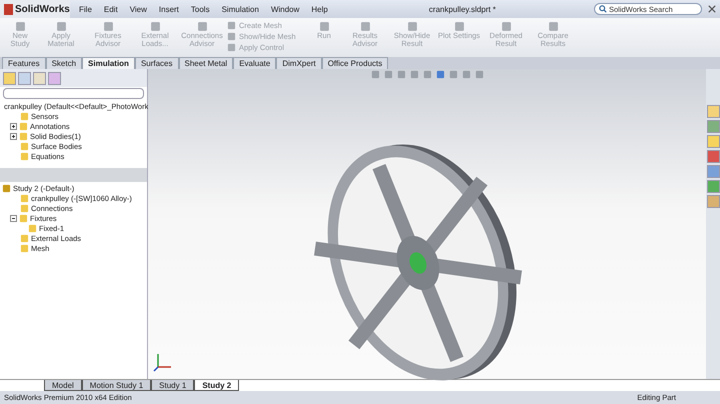 The image size is (720, 404). I want to click on search-icon, so click(602, 9).